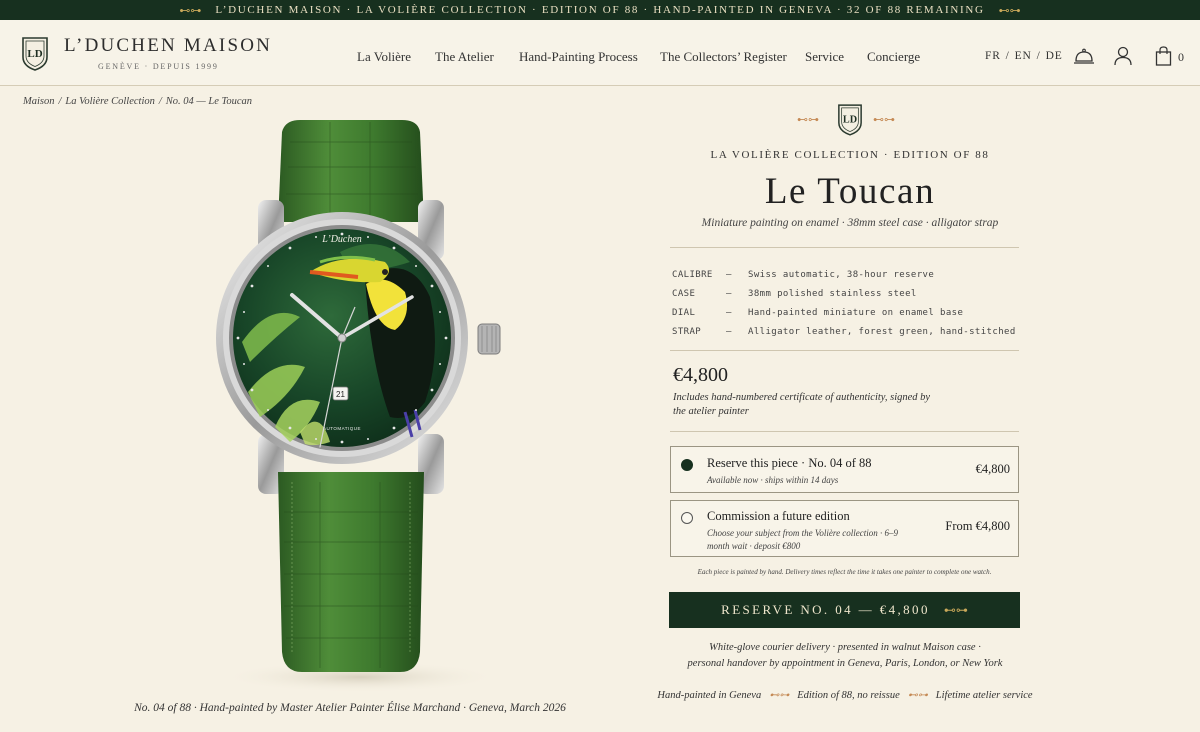 The width and height of the screenshot is (1200, 732). Describe the element at coordinates (39, 101) in the screenshot. I see `breadcrumb-maison: Maison` at that location.